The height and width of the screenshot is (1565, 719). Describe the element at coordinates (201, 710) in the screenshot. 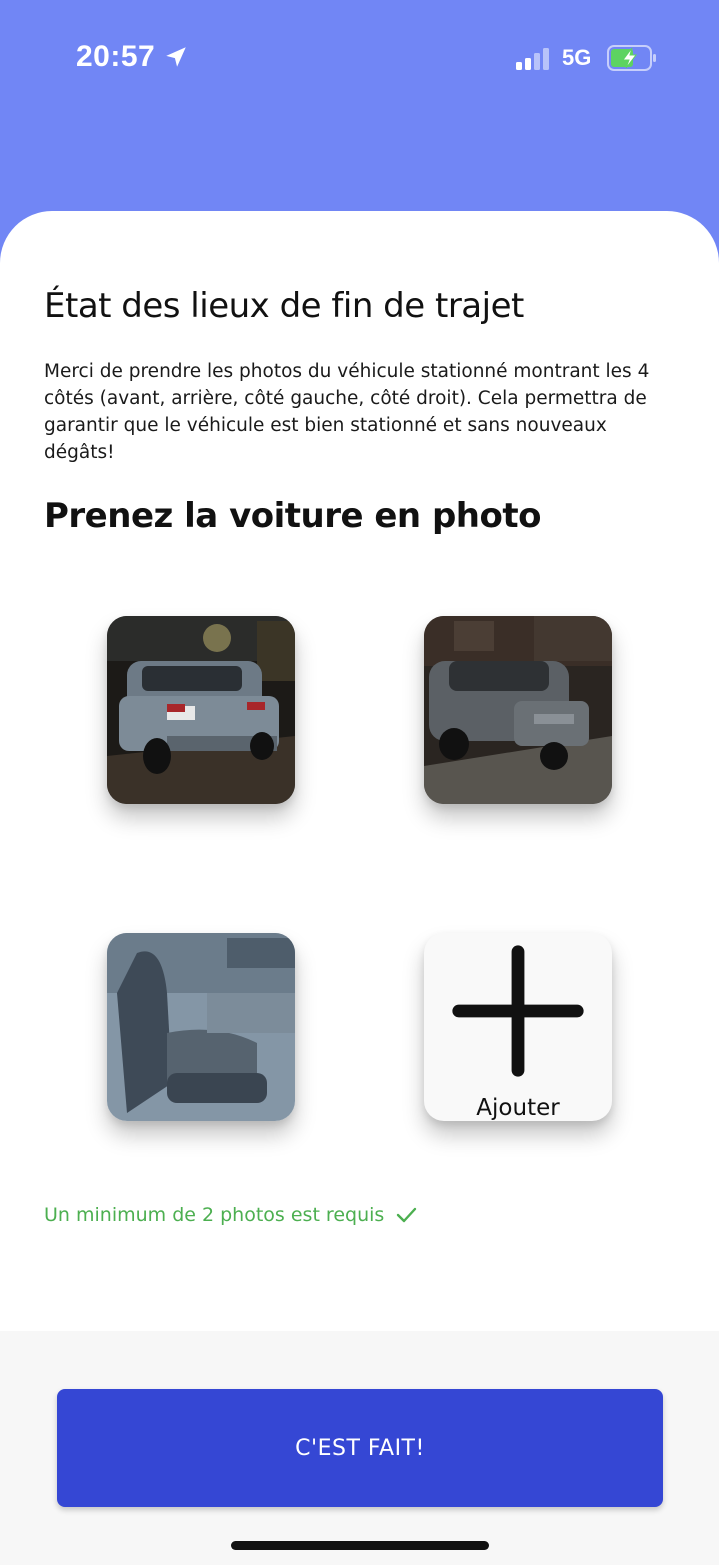

I see `car-rear-photo` at that location.